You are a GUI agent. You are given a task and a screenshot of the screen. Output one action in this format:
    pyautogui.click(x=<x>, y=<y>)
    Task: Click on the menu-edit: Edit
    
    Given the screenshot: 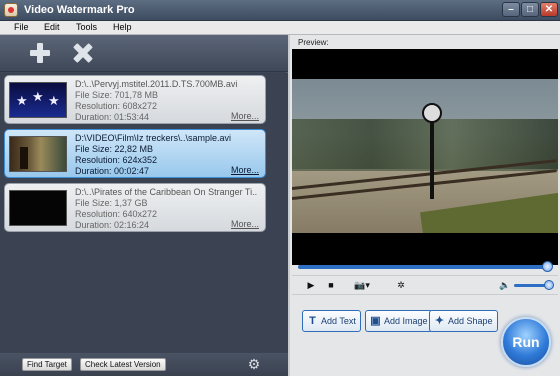 What is the action you would take?
    pyautogui.click(x=52, y=27)
    